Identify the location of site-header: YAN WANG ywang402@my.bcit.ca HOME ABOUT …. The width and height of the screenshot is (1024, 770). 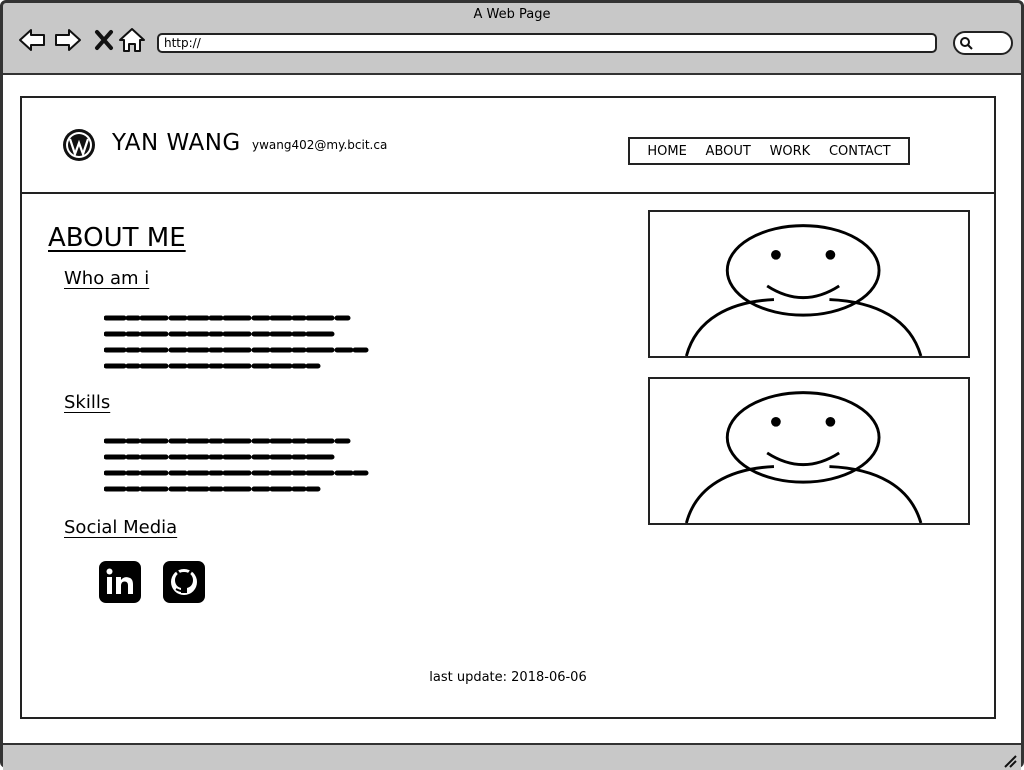
(508, 146).